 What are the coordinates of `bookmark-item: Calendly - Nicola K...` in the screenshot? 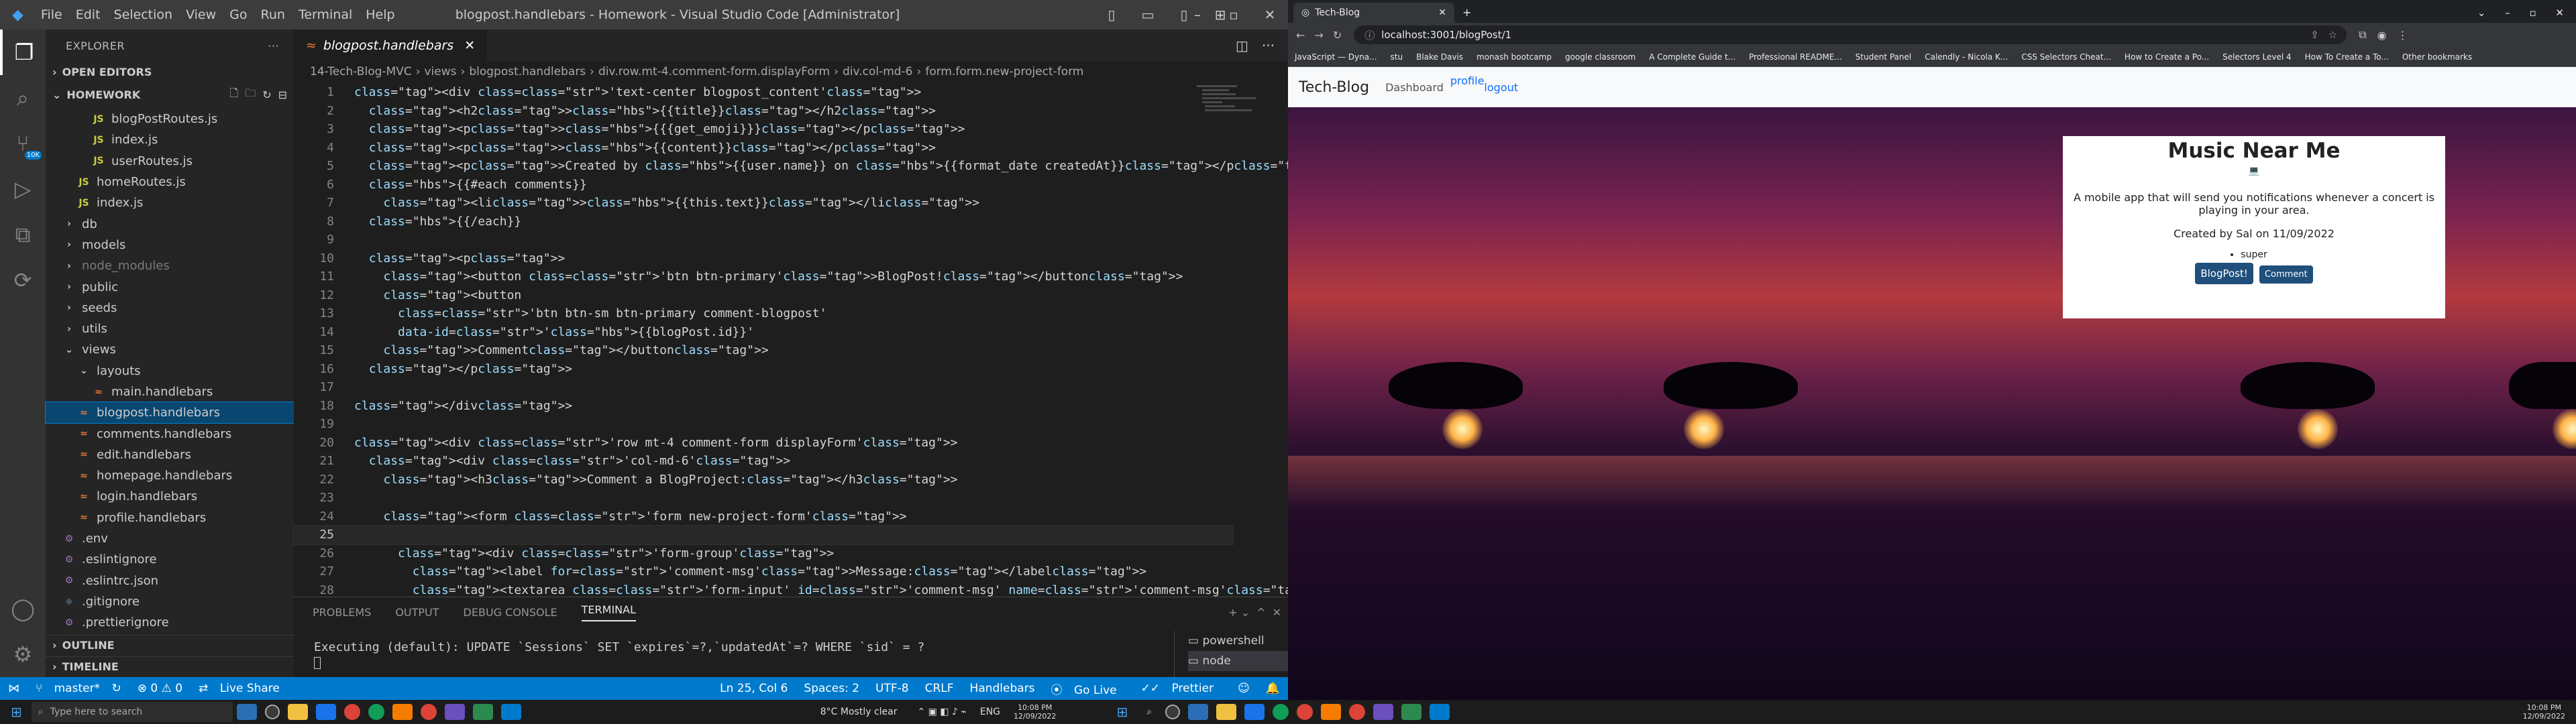 It's located at (1966, 57).